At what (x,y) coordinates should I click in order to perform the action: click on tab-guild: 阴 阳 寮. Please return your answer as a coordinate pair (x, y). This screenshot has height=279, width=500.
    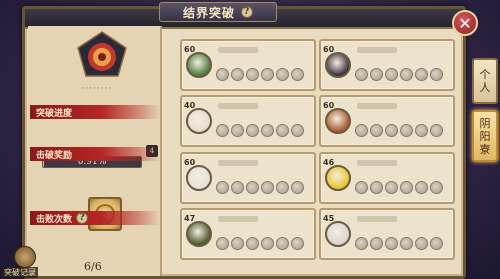
    Looking at the image, I should click on (485, 136).